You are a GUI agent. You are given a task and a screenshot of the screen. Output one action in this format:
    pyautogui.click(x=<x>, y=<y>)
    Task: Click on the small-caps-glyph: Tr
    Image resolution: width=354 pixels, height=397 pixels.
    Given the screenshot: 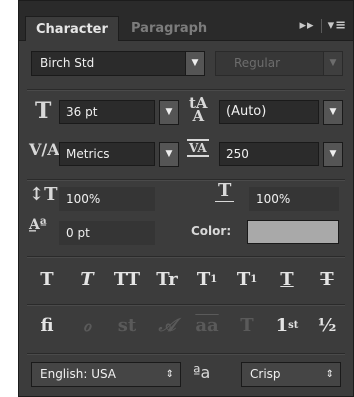 What is the action you would take?
    pyautogui.click(x=167, y=279)
    